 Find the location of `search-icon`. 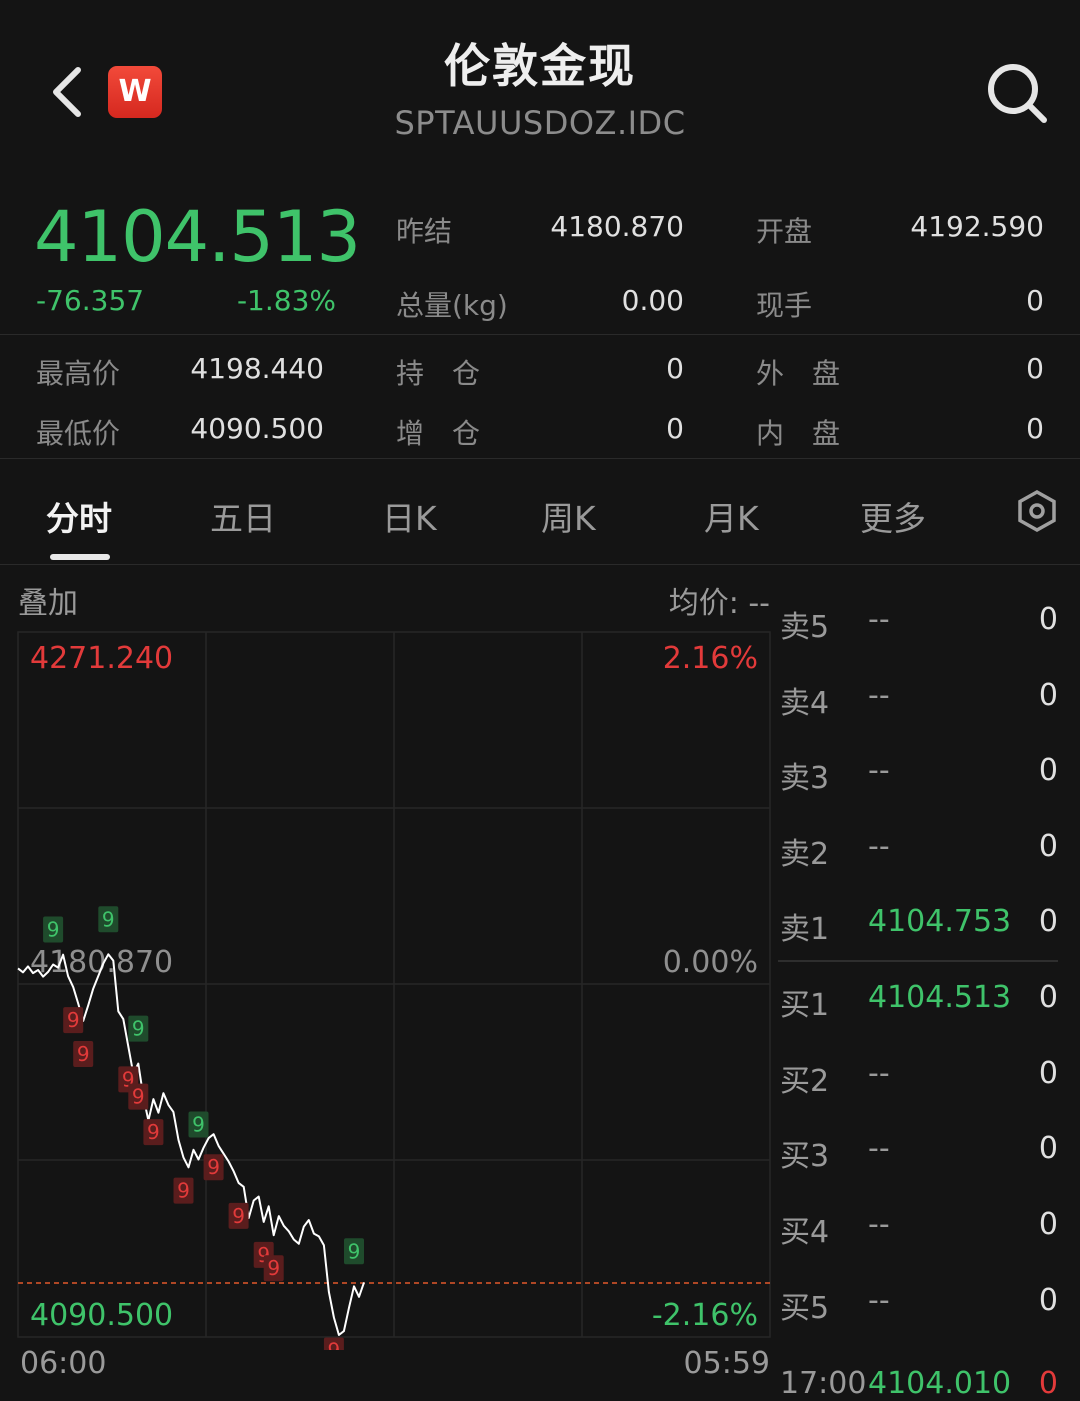

search-icon is located at coordinates (1017, 93).